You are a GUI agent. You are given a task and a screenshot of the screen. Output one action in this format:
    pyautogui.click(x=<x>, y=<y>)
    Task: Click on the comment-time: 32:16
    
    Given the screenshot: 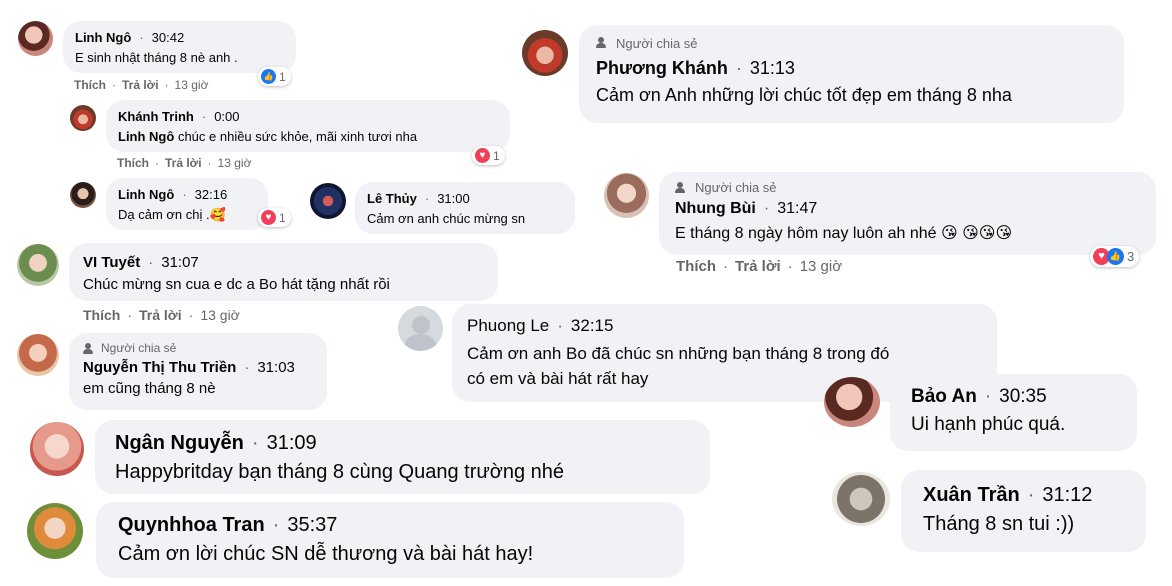 What is the action you would take?
    pyautogui.click(x=211, y=194)
    